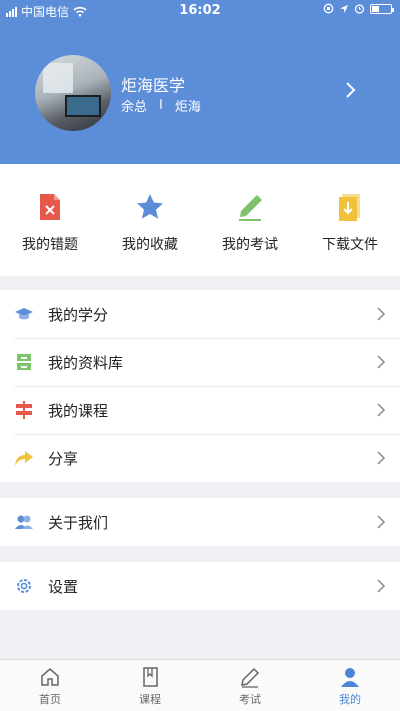  Describe the element at coordinates (350, 699) in the screenshot. I see `tab-label: 我的` at that location.